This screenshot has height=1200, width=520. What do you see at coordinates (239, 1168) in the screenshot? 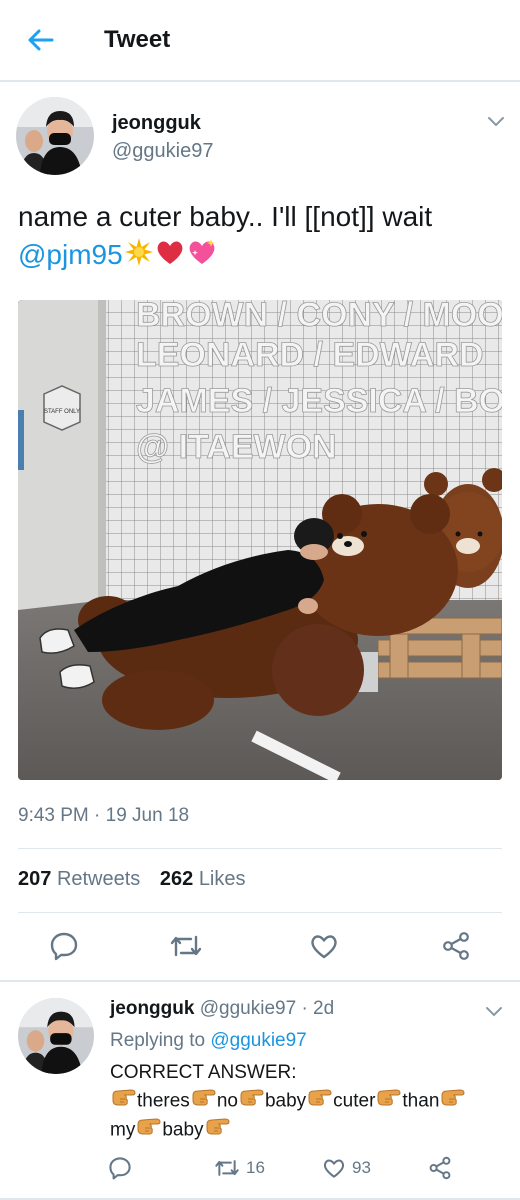
I see `reply-retweet-button: 16` at bounding box center [239, 1168].